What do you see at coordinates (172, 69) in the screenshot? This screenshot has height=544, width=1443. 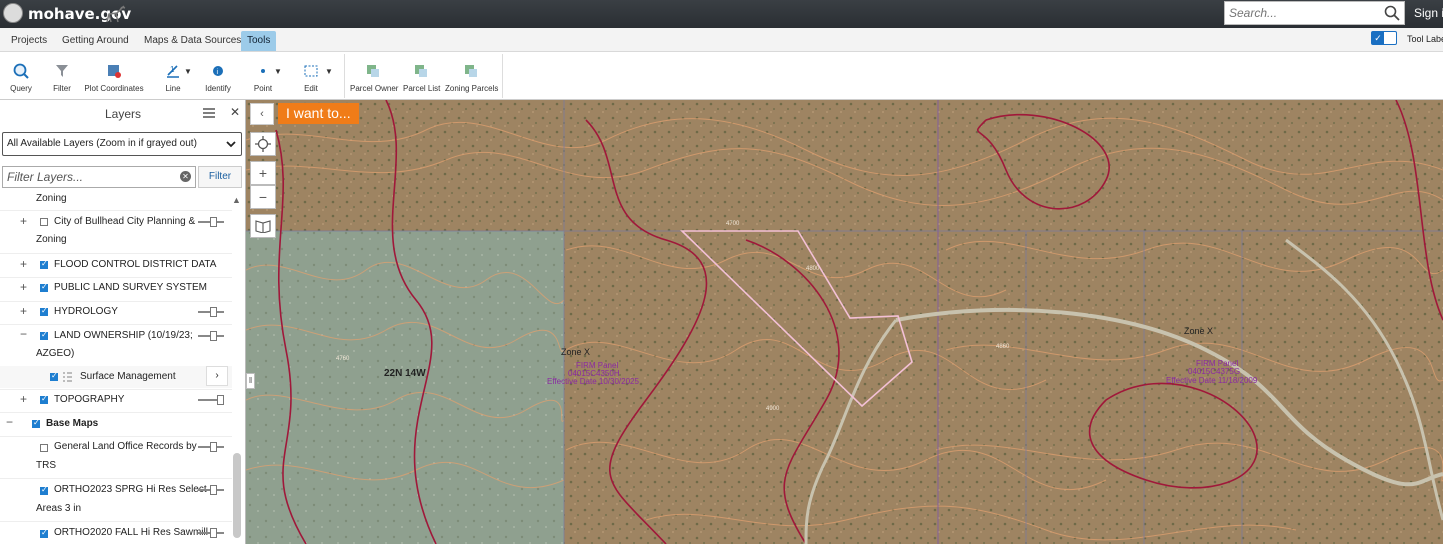 I see `svg-text: 1` at bounding box center [172, 69].